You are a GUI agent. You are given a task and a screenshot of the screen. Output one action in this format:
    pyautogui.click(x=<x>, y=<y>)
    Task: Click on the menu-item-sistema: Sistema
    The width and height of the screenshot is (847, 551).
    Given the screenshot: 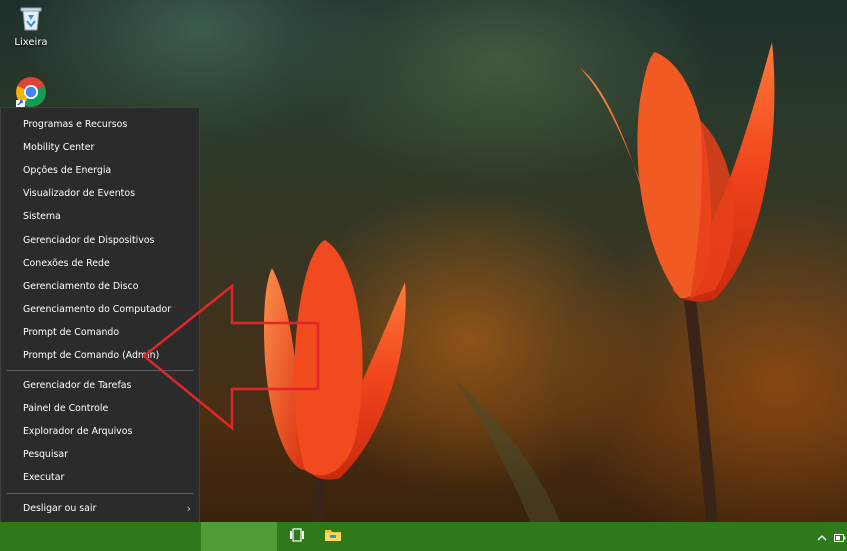 What is the action you would take?
    pyautogui.click(x=100, y=216)
    